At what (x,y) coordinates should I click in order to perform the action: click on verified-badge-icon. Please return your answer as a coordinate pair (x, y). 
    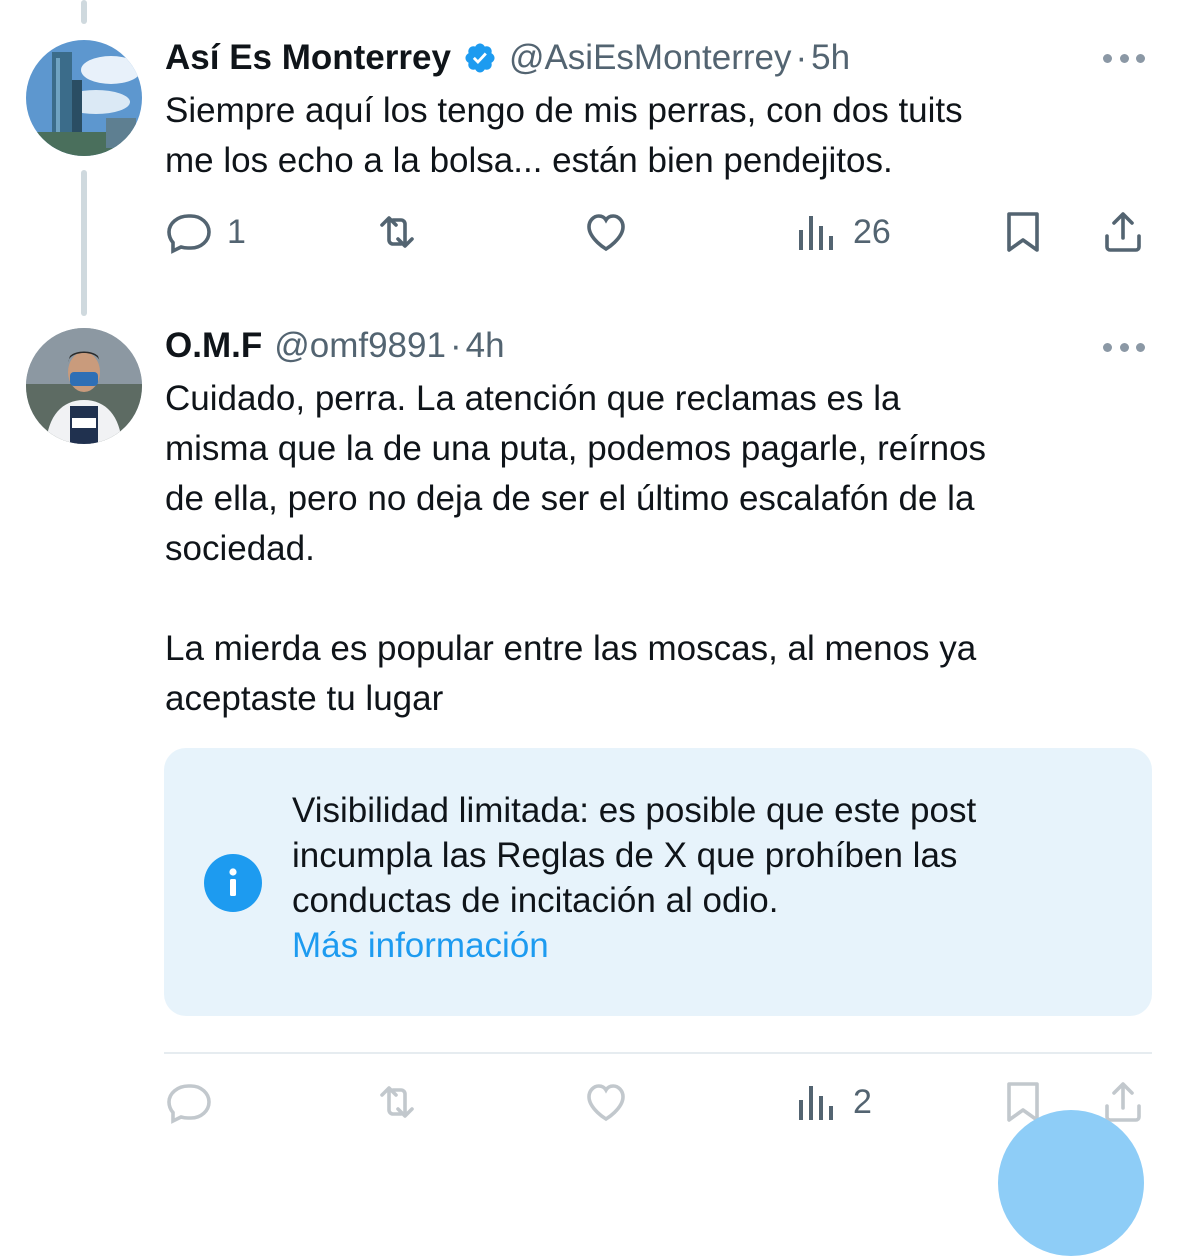
    Looking at the image, I should click on (480, 58).